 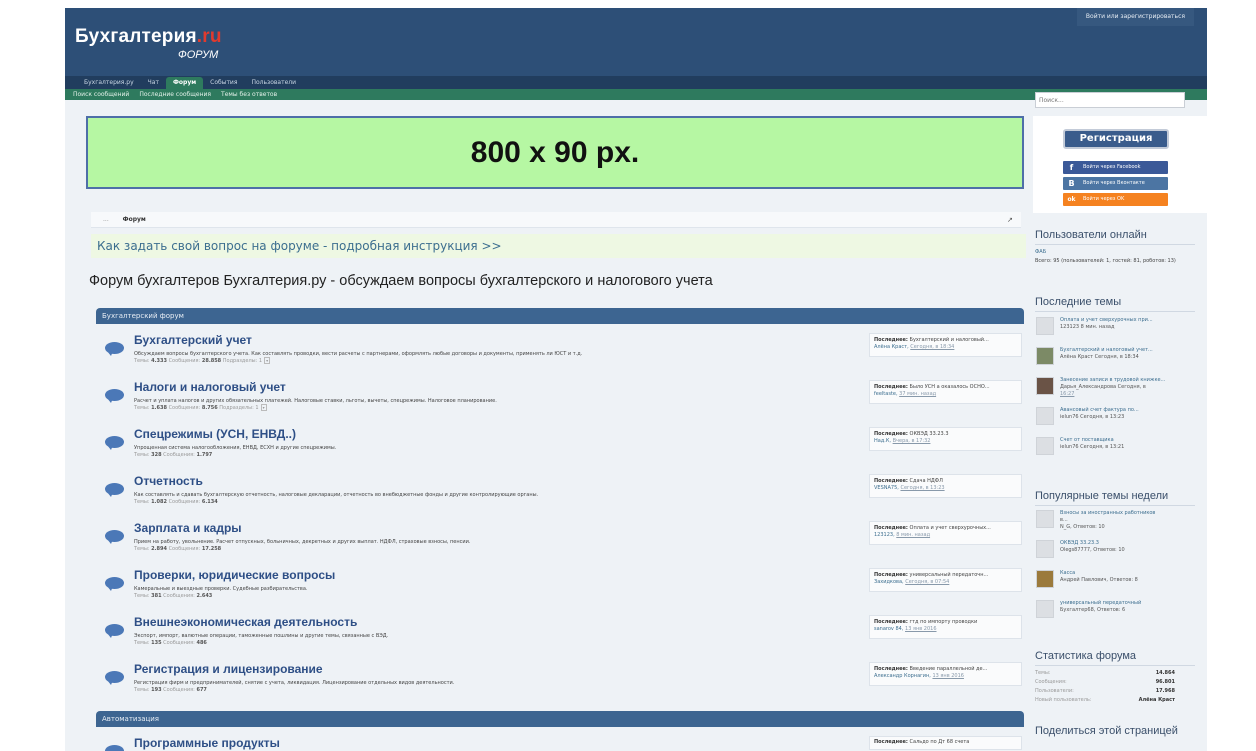 I want to click on subnav-search-messages: Поиск сообщений, so click(x=101, y=94).